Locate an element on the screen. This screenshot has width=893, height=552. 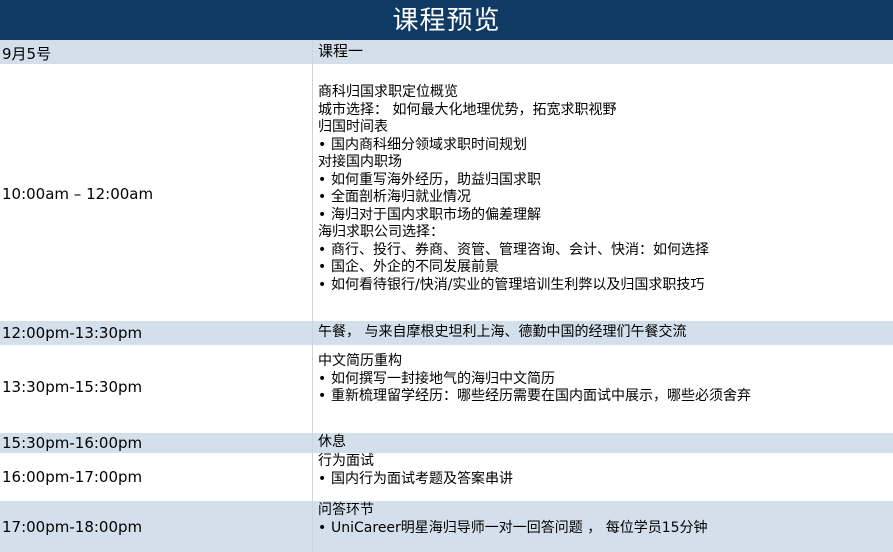
section-heading: 归国时间表 is located at coordinates (603, 128).